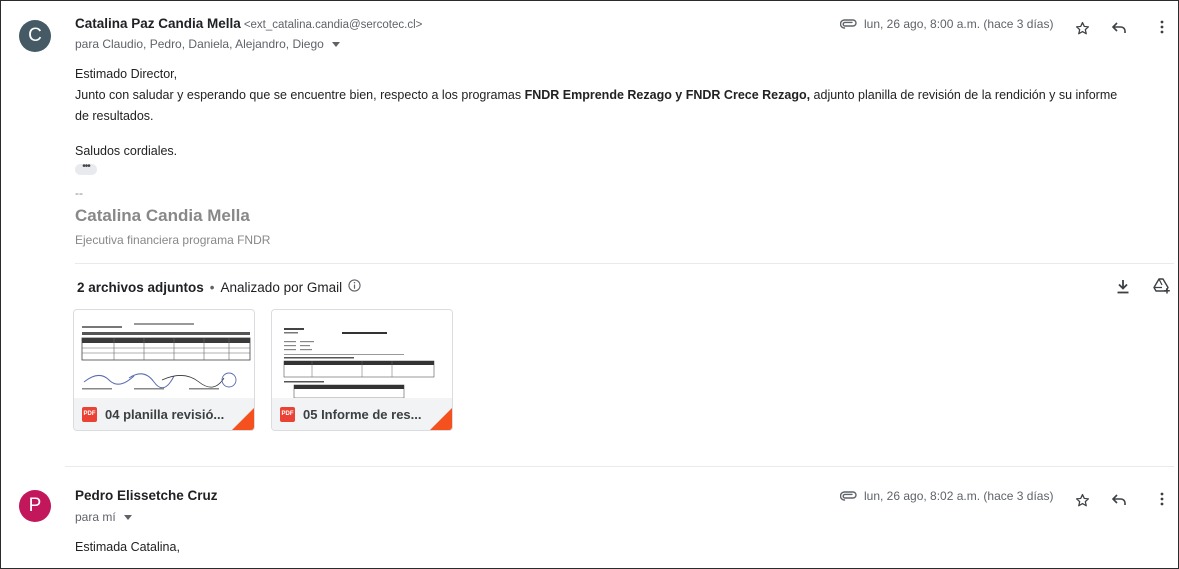 The image size is (1179, 569). I want to click on message-meta: lun, 26 ago, 8:02 a.m. (hace 3 días), so click(946, 496).